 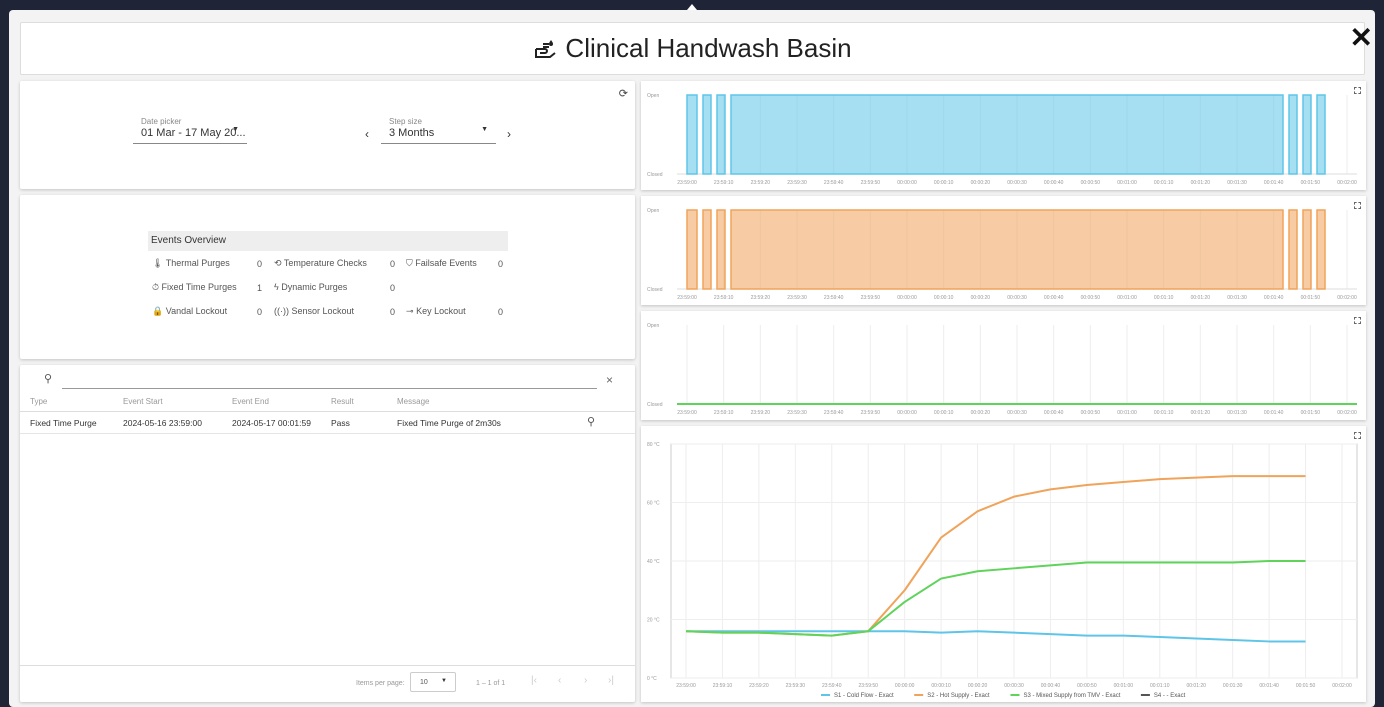 I want to click on cell-type: Fixed Time Purge, so click(x=63, y=423).